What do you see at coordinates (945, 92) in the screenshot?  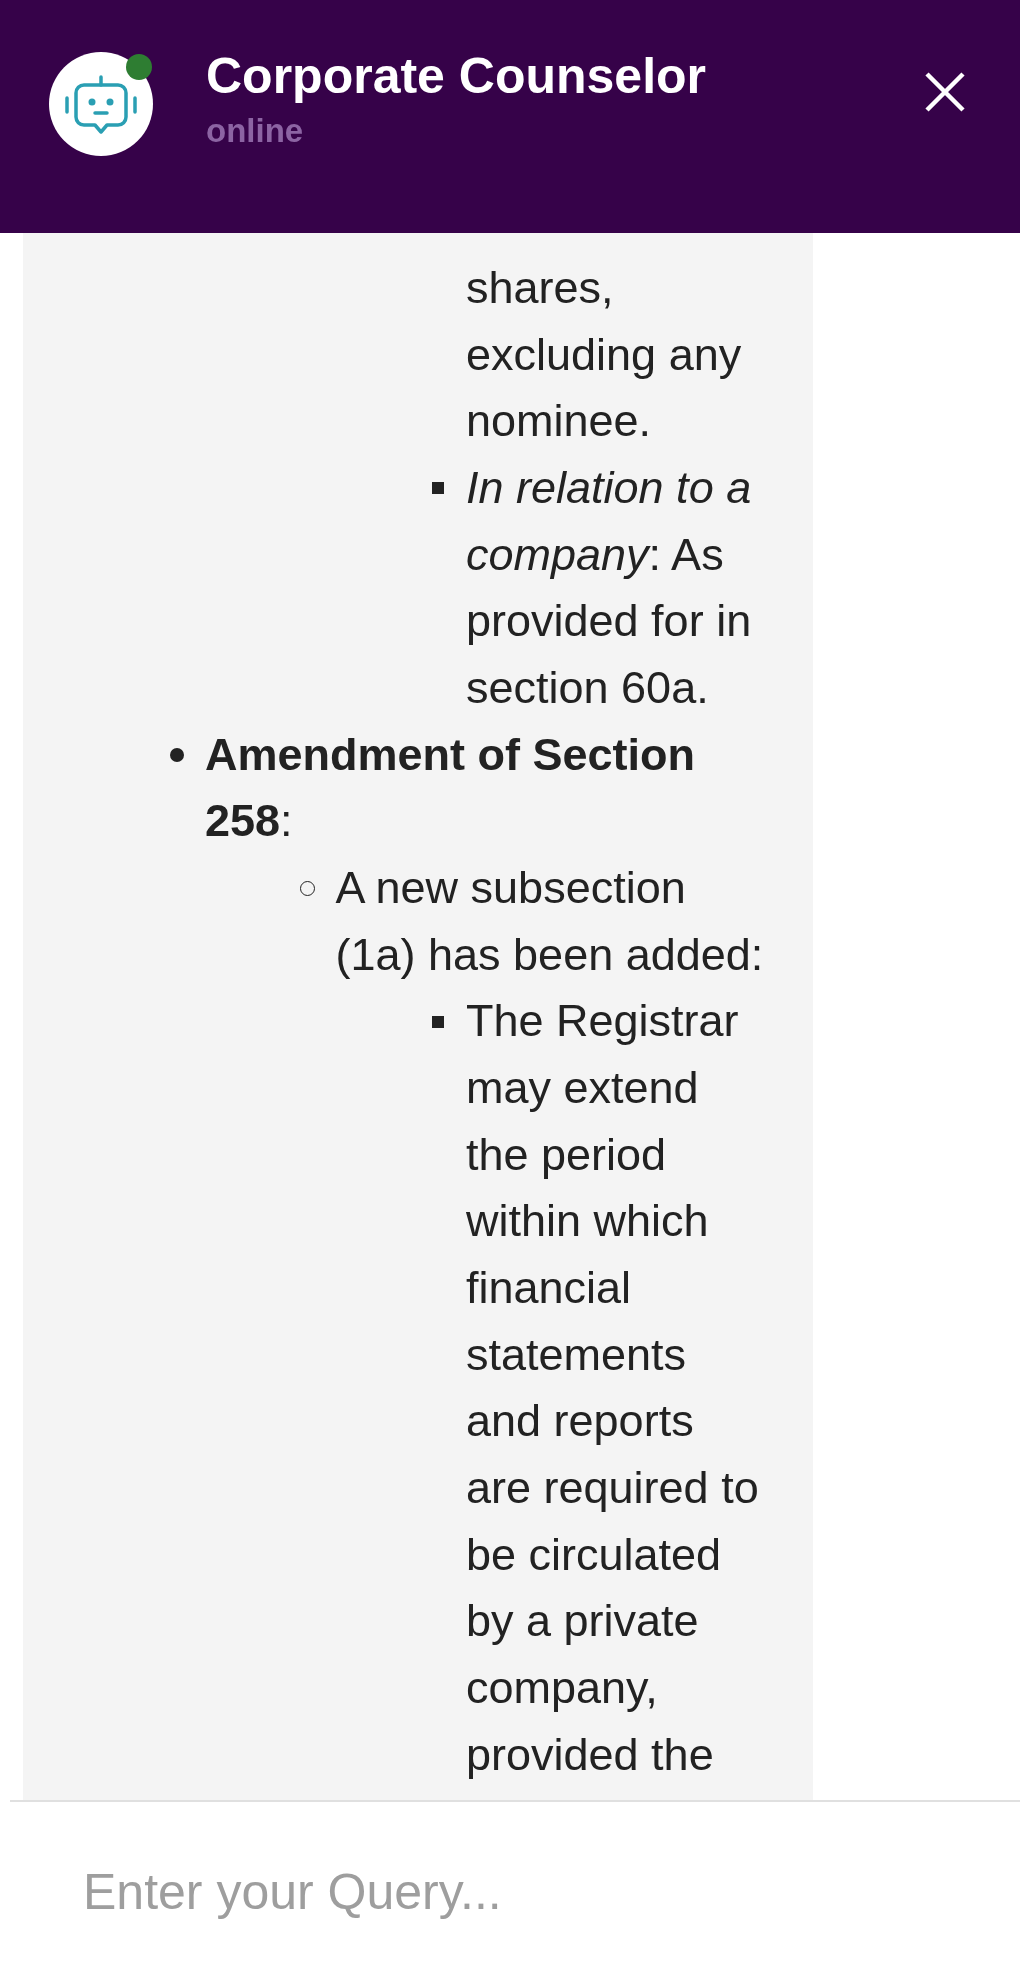 I see `close-icon` at bounding box center [945, 92].